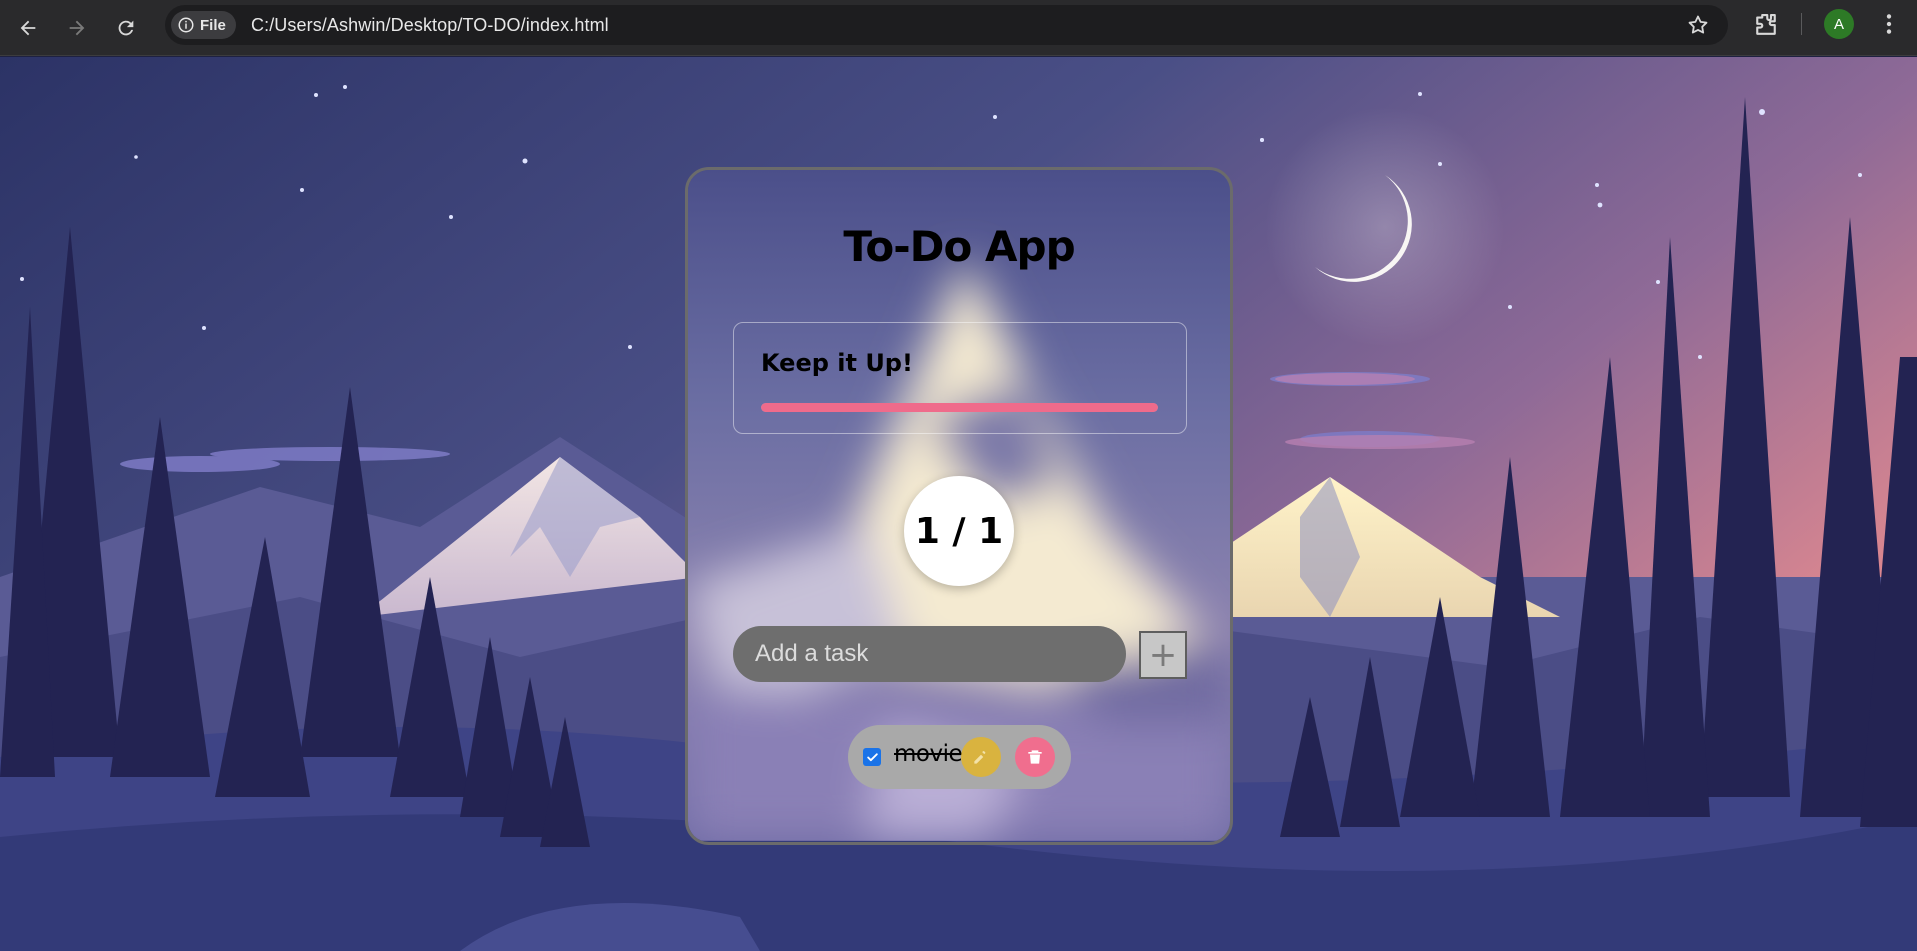  Describe the element at coordinates (928, 754) in the screenshot. I see `task-text: movie` at that location.